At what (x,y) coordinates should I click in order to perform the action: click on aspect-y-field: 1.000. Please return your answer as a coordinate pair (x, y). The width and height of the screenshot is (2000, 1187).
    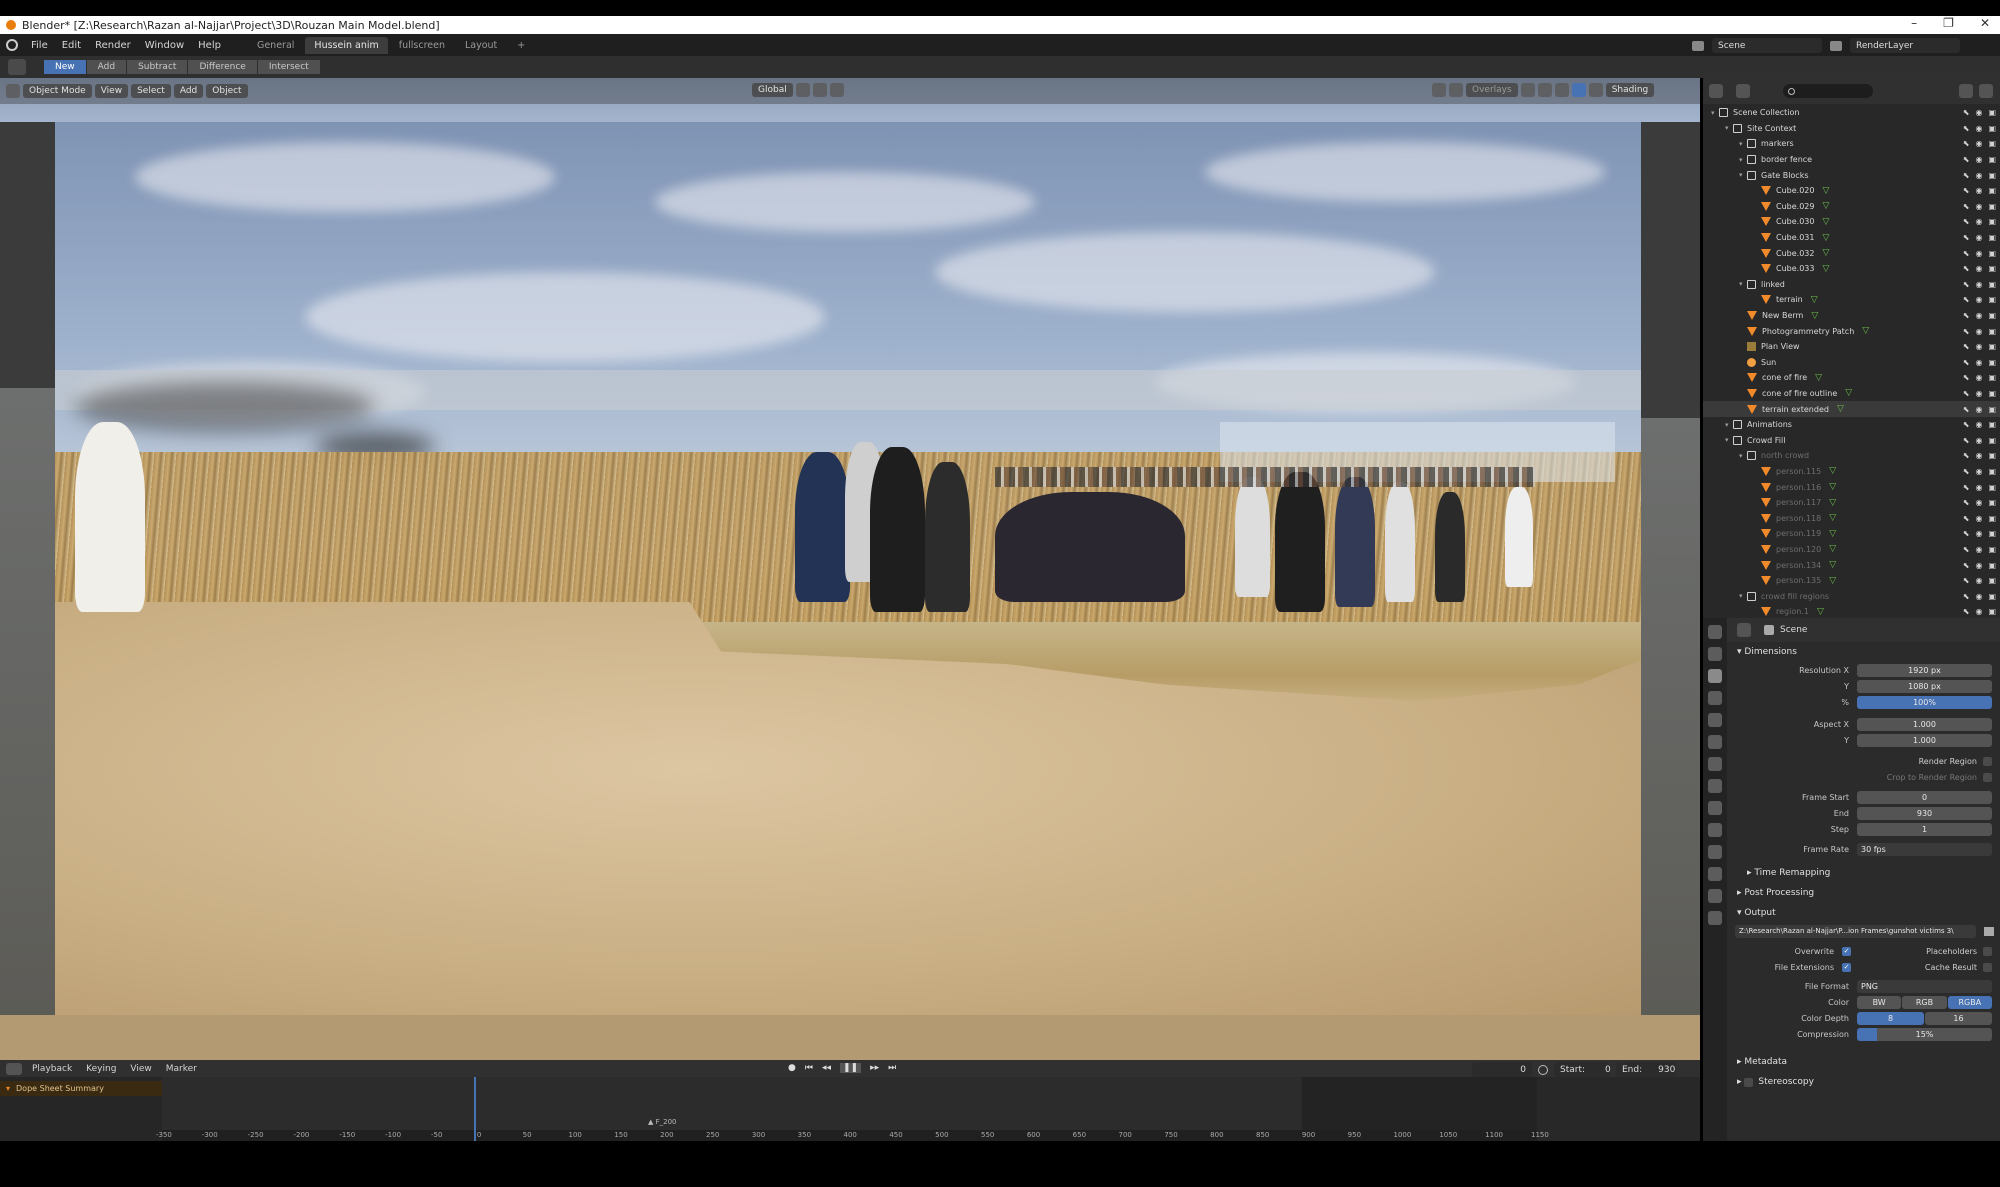
    Looking at the image, I should click on (1924, 740).